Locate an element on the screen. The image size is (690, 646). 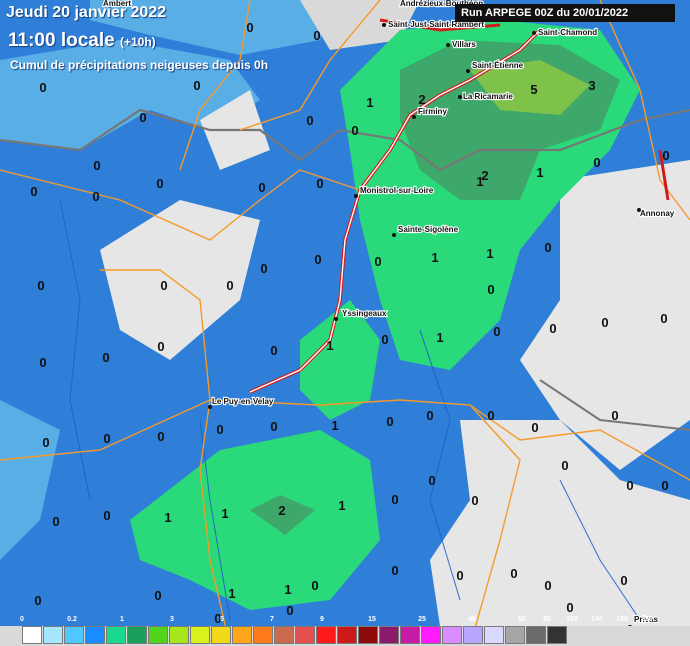
city-saint-chamond: Saint-Chamond is located at coordinates (567, 32).